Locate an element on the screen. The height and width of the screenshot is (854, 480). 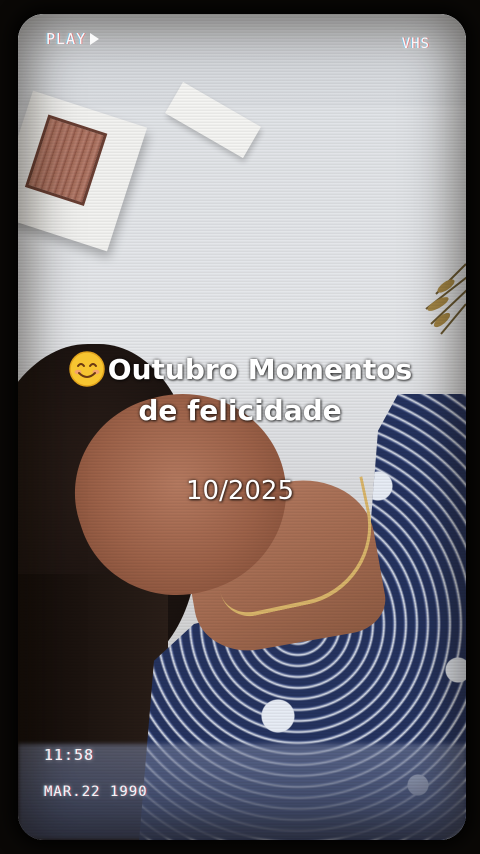
plant-leaves is located at coordinates (445, 299).